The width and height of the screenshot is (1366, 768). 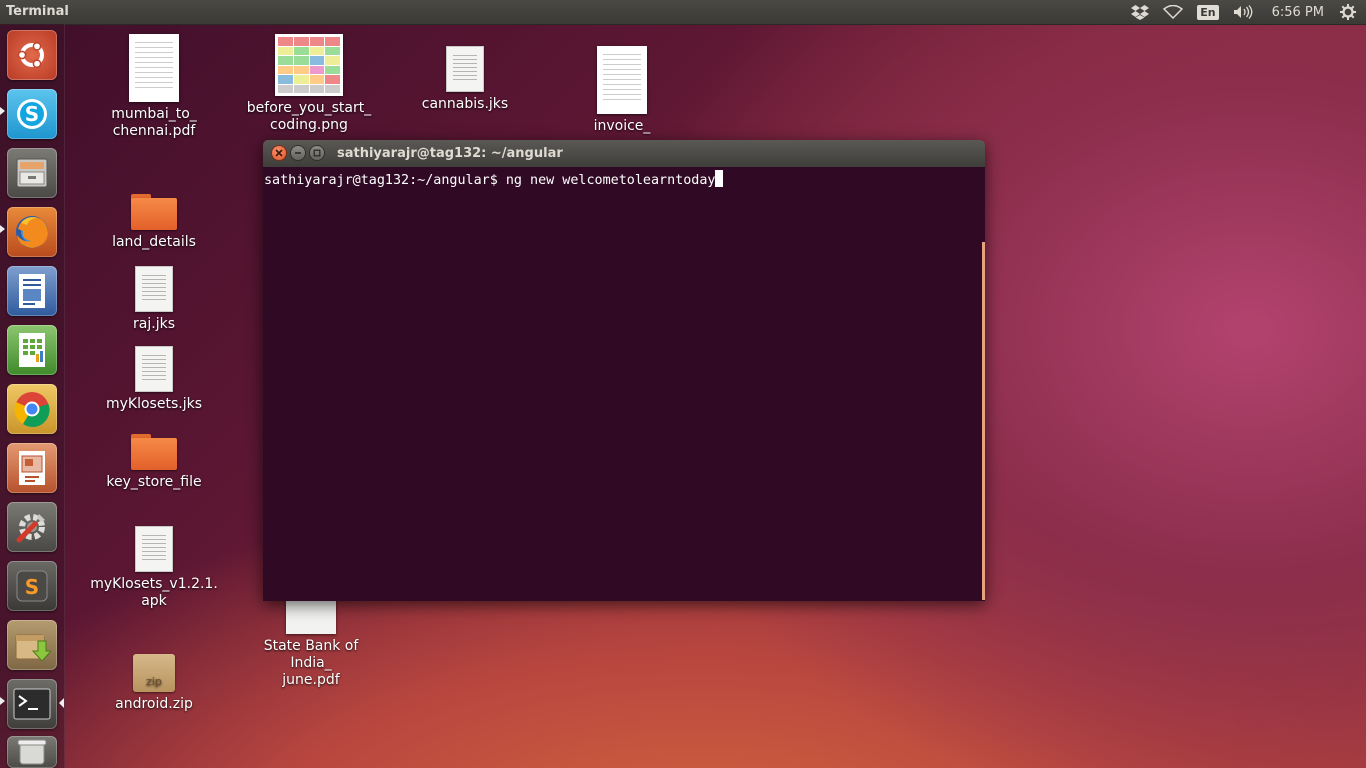 What do you see at coordinates (606, 180) in the screenshot?
I see `terminal-command: ng new welcometolearntoday` at bounding box center [606, 180].